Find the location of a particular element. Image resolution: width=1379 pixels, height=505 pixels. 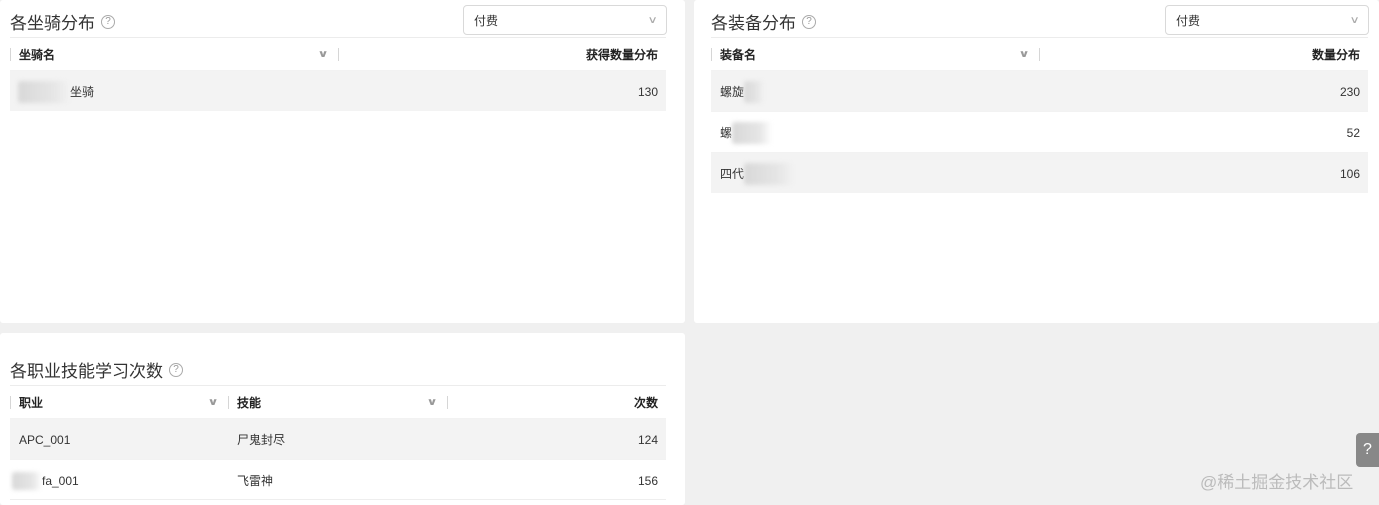

mount-table-header: 坐骑名 ∨ 获得数量分布 is located at coordinates (338, 53).